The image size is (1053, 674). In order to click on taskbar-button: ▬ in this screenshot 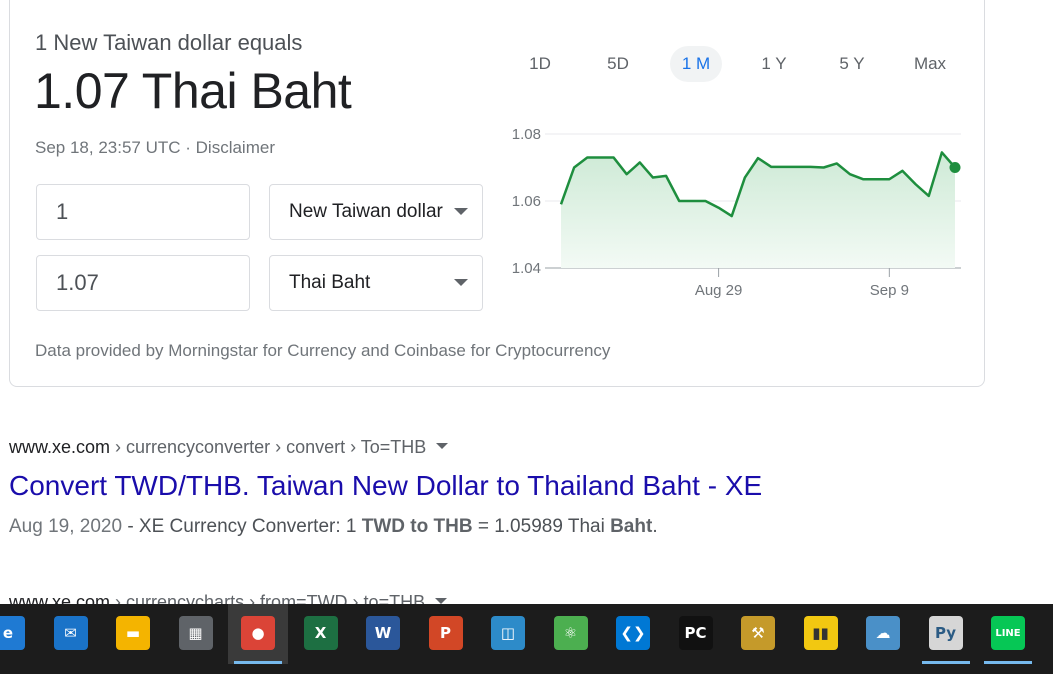, I will do `click(133, 634)`.